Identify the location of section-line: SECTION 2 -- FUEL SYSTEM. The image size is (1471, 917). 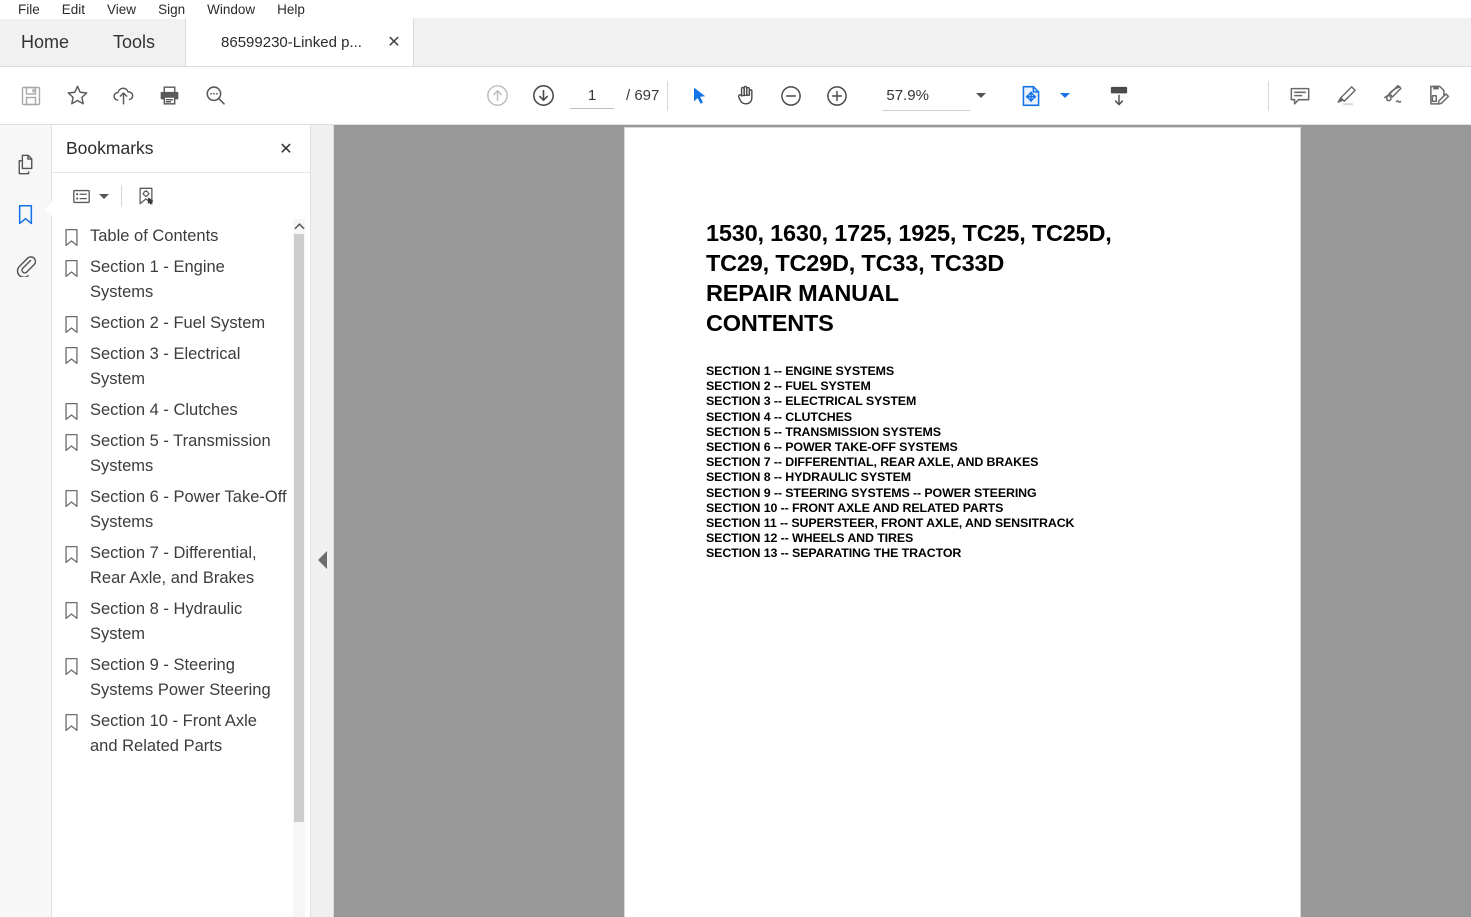
(788, 386).